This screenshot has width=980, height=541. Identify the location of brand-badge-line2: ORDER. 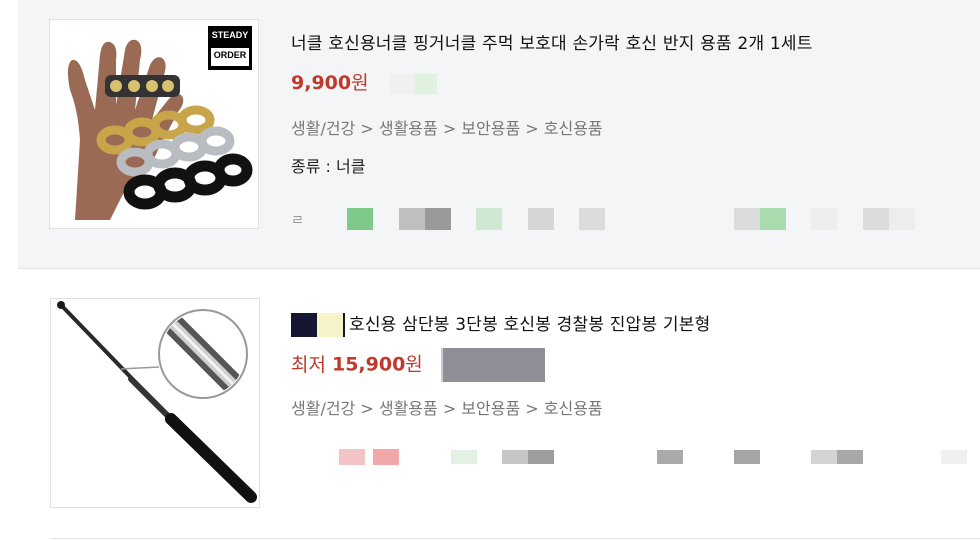
(230, 55).